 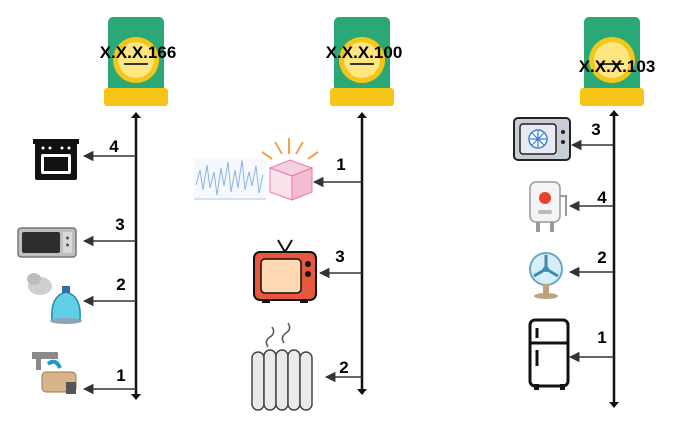 I want to click on oven-icon, so click(x=56, y=159).